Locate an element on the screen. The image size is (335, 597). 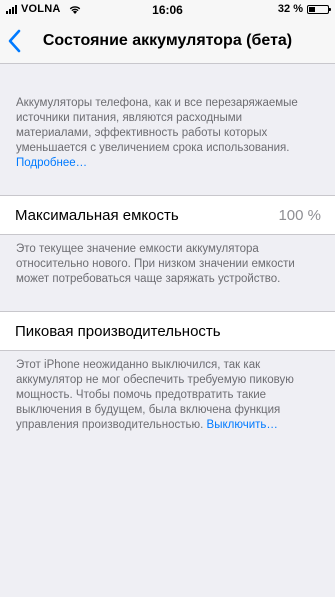
max-capacity-row: Максимальная емкость 100 % is located at coordinates (167, 215).